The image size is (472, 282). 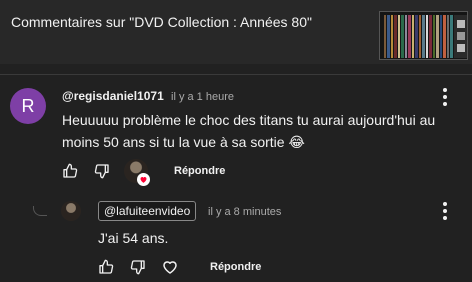 I want to click on heart-icon, so click(x=143, y=179).